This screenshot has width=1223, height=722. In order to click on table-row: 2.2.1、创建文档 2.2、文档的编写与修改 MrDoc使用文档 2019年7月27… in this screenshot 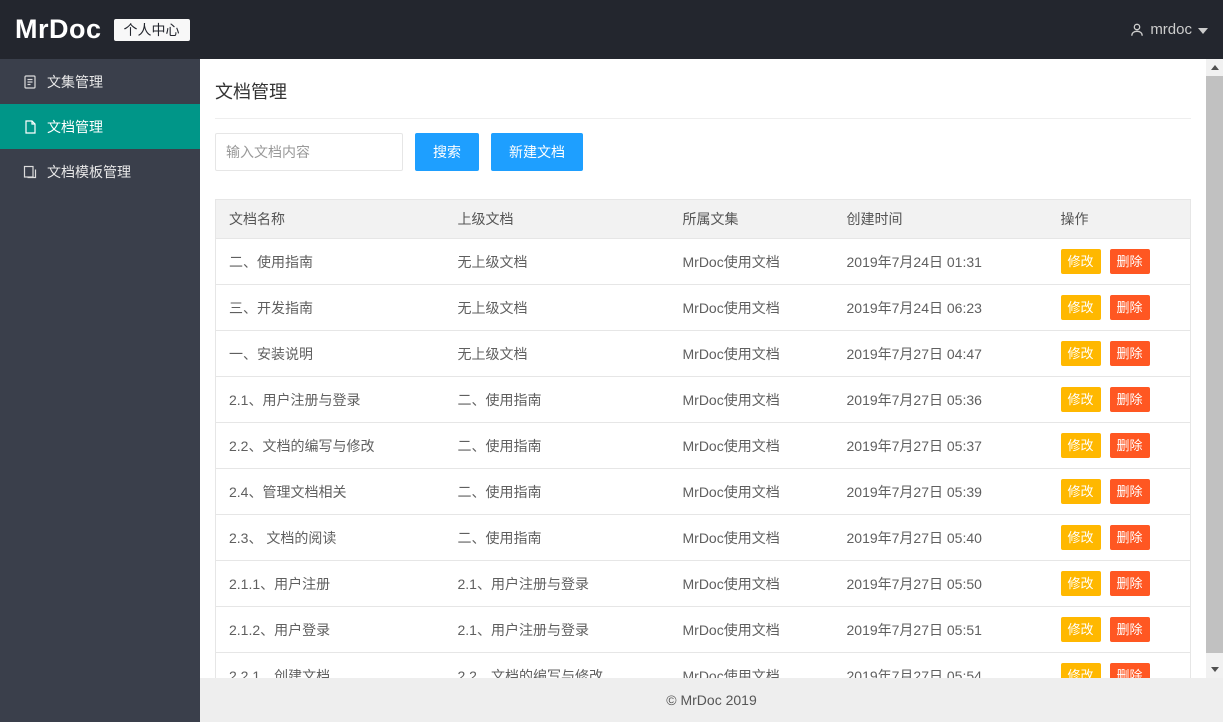, I will do `click(703, 665)`.